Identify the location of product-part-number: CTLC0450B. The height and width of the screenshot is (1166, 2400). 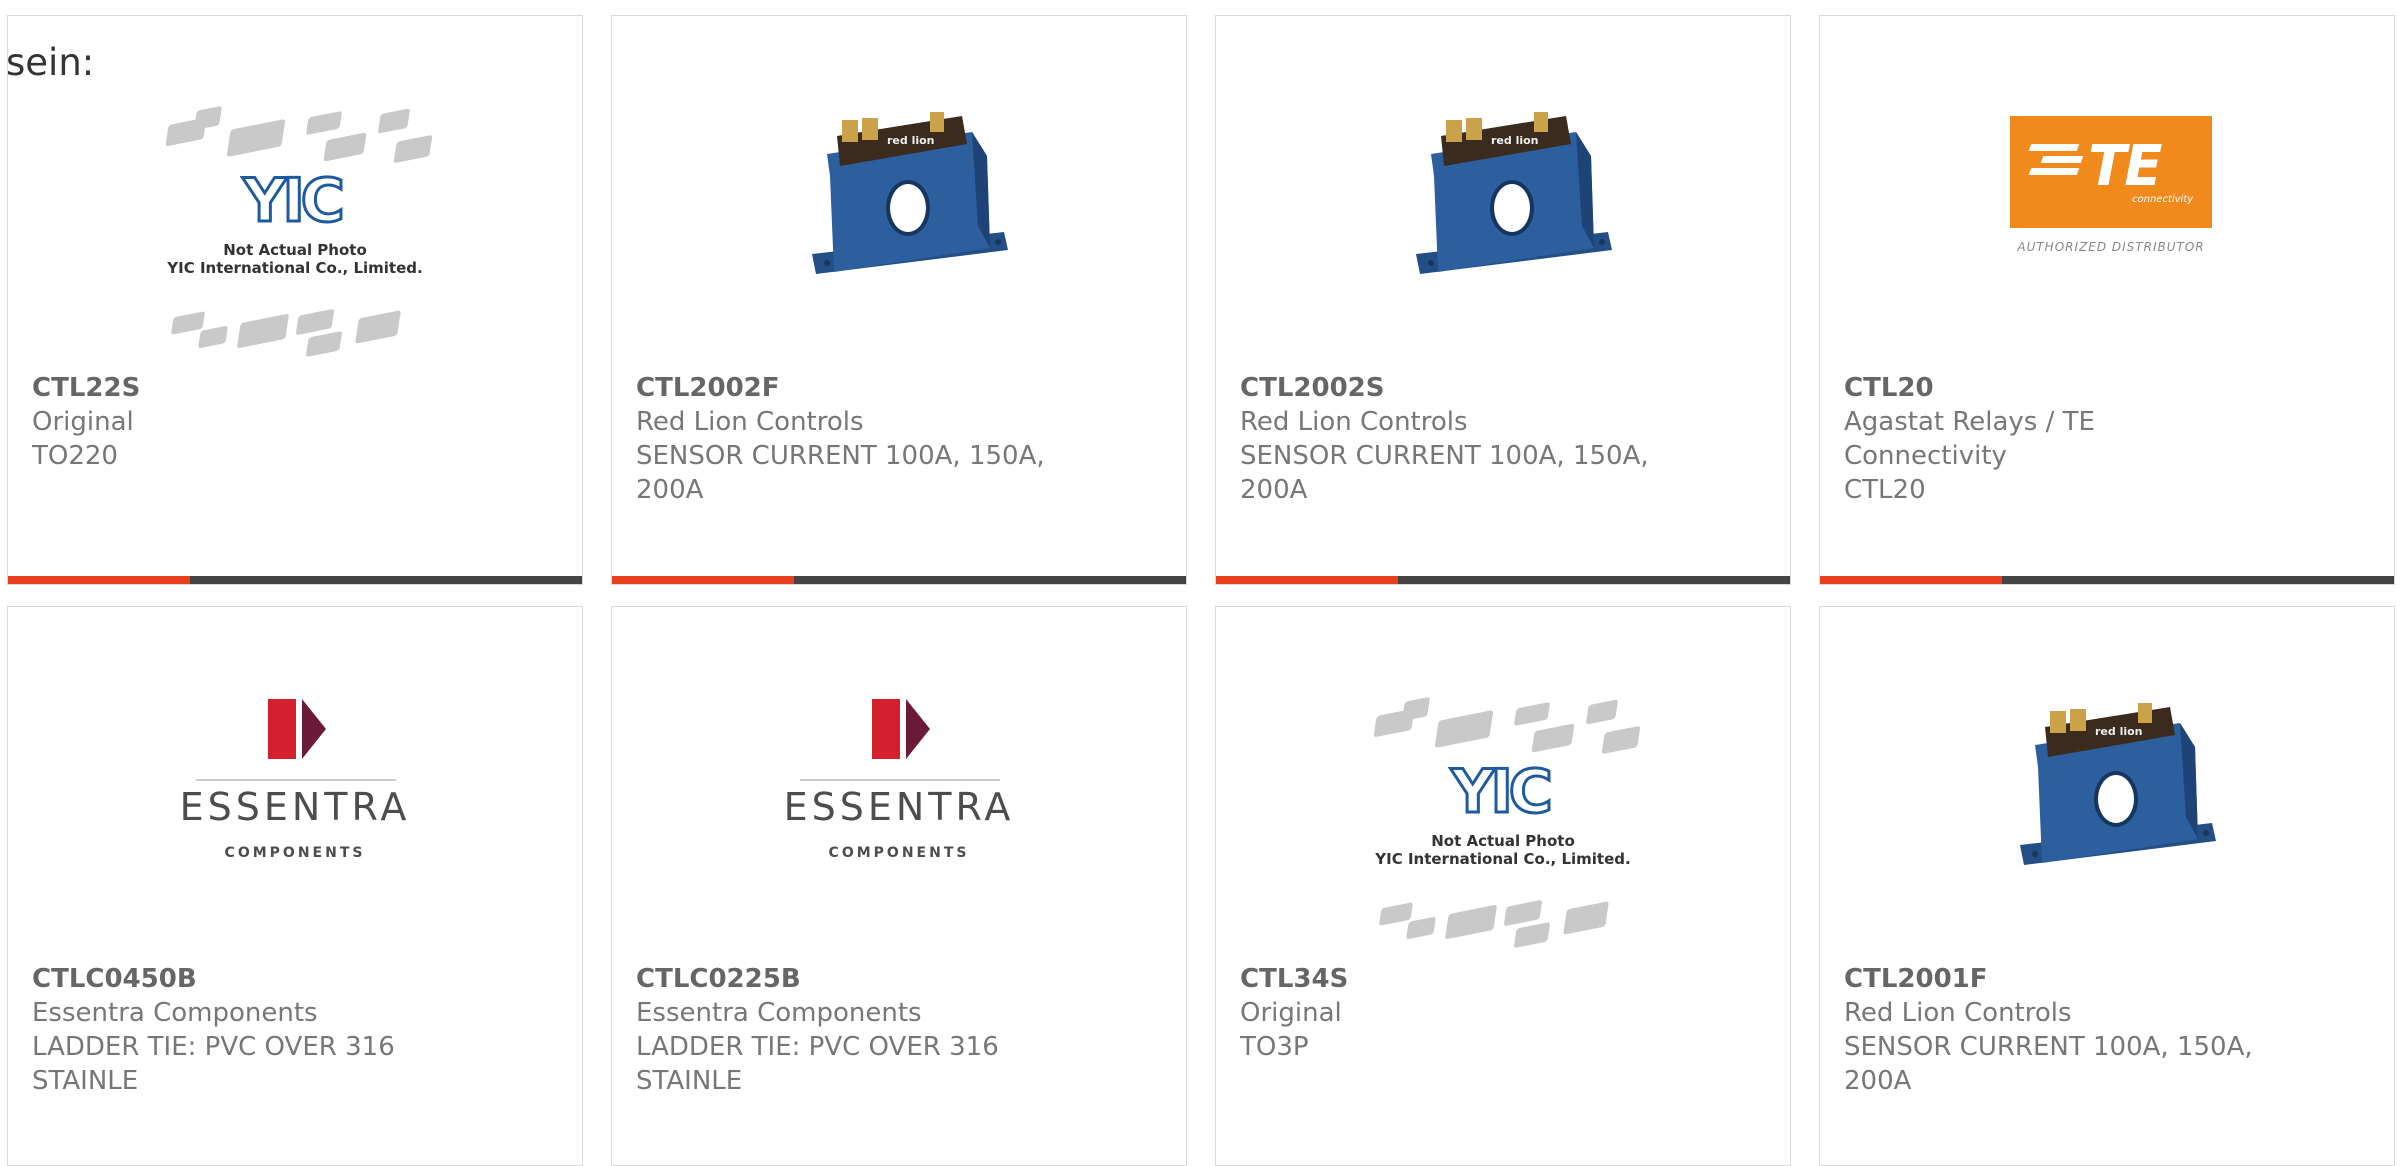
(242, 979).